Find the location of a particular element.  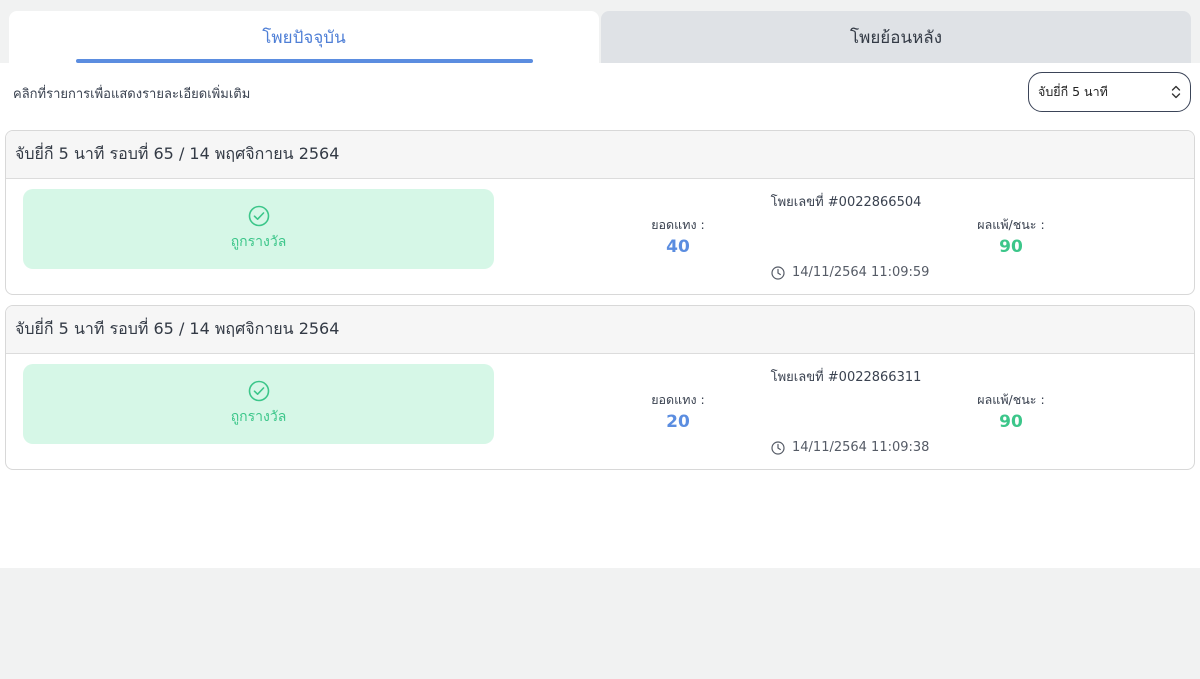

ticket-time: 14/11/2564 11:09:38 is located at coordinates (850, 447).